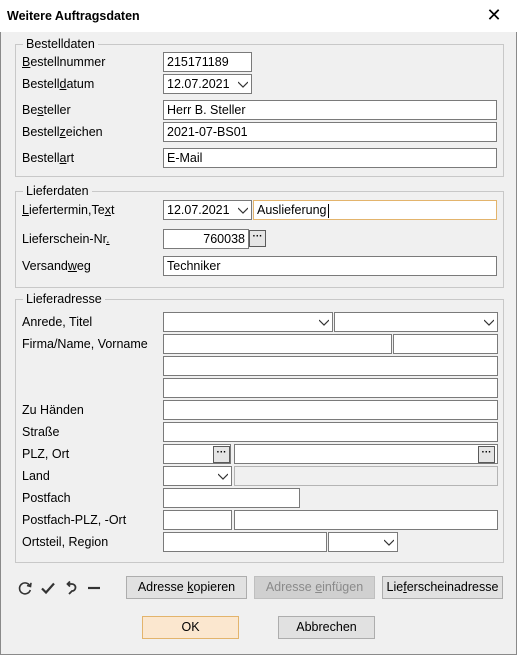 This screenshot has height=655, width=517. I want to click on lieferscheinadresse-button: Lieferscheinadresse, so click(442, 587).